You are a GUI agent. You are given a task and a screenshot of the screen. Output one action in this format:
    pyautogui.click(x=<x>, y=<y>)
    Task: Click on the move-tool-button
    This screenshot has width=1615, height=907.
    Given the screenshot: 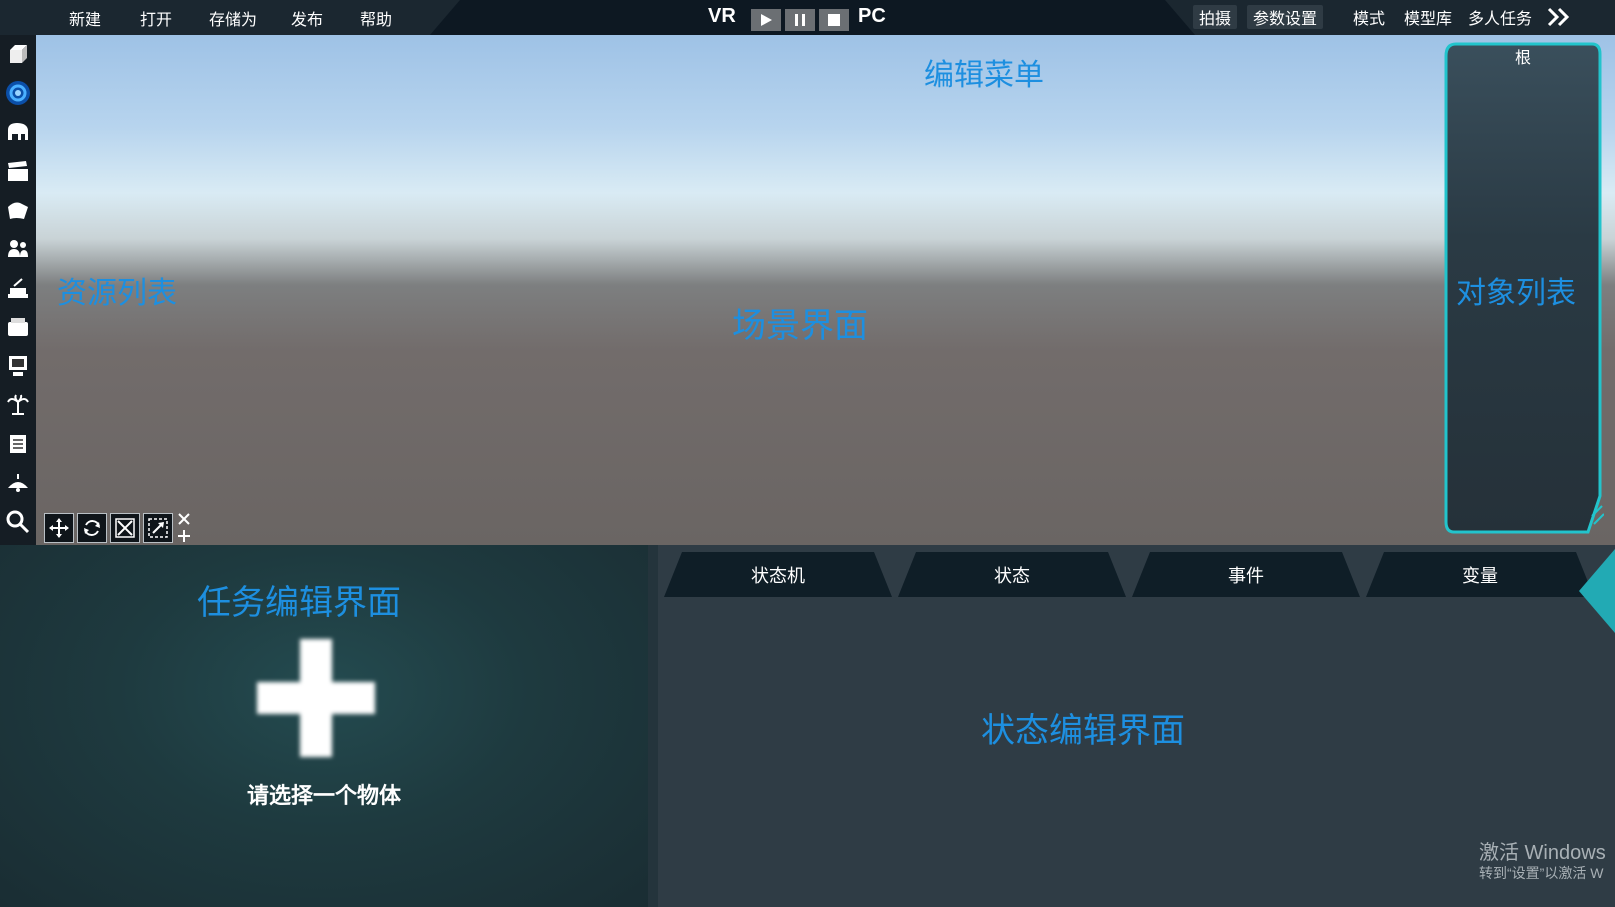 What is the action you would take?
    pyautogui.click(x=59, y=528)
    